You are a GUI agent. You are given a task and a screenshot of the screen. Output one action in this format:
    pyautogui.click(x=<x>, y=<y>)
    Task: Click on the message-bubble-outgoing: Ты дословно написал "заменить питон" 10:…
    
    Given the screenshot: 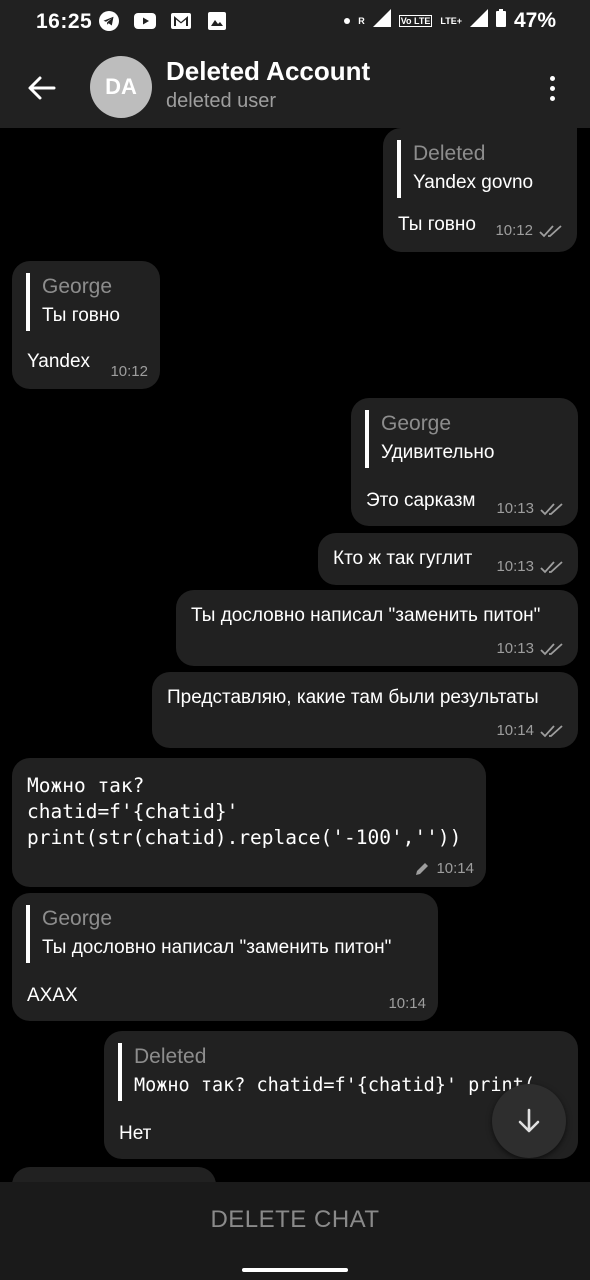 What is the action you would take?
    pyautogui.click(x=377, y=628)
    